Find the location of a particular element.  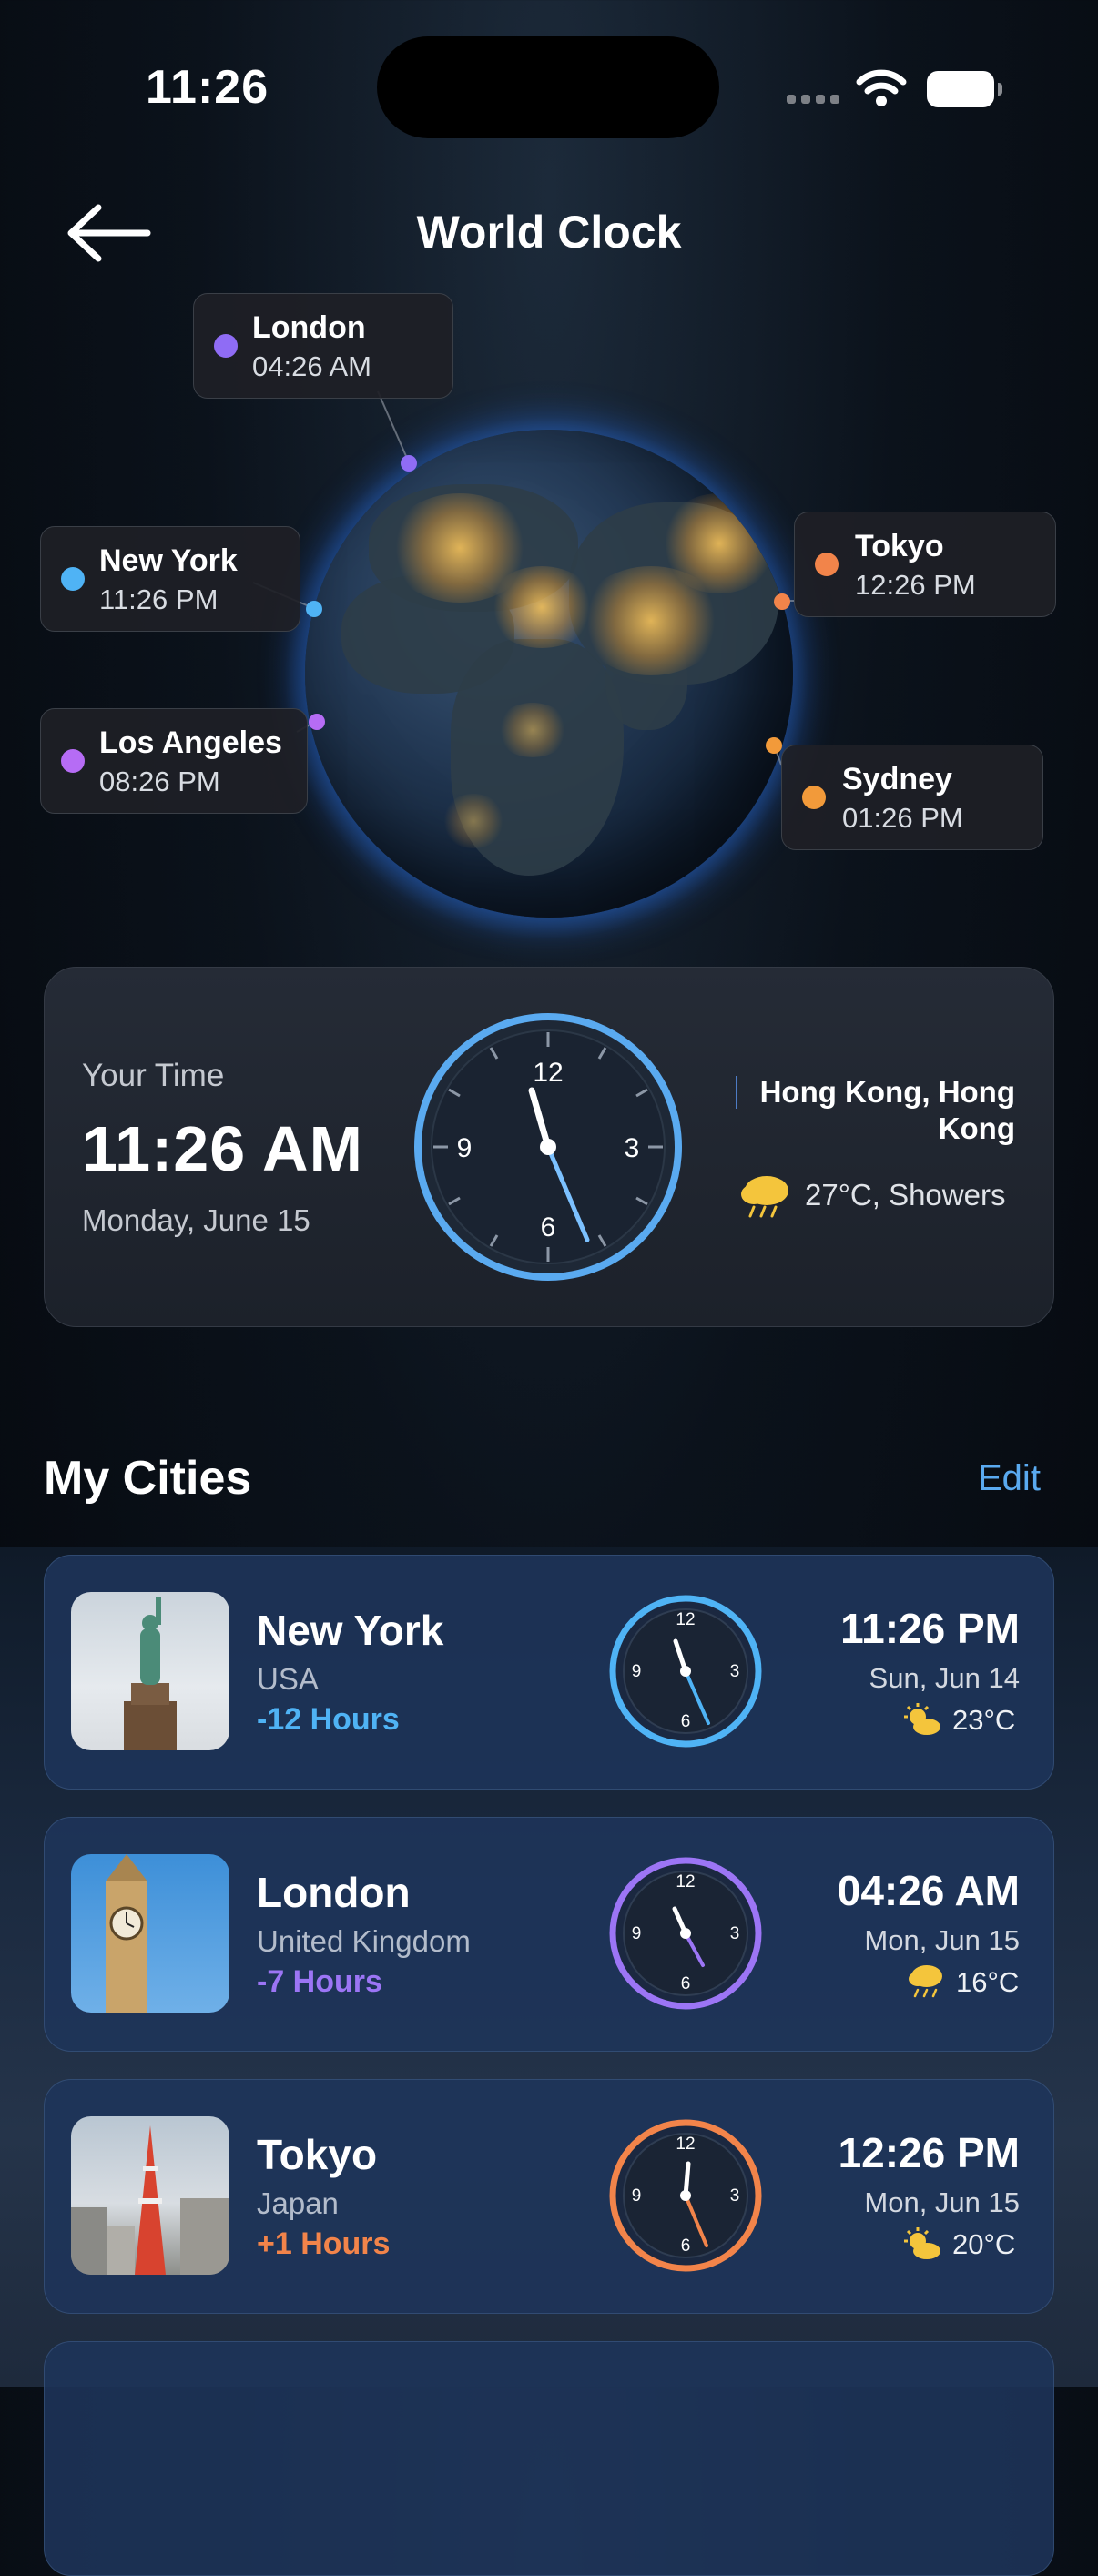

section-title: My Cities is located at coordinates (148, 1478).